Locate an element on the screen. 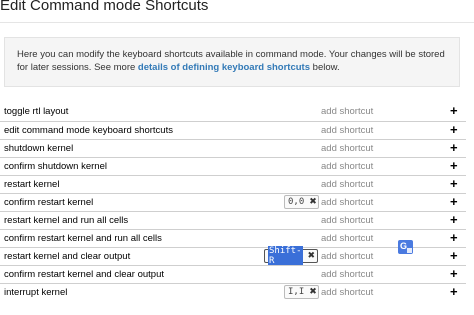  shortcut-label: toggle rtl layout is located at coordinates (36, 111).